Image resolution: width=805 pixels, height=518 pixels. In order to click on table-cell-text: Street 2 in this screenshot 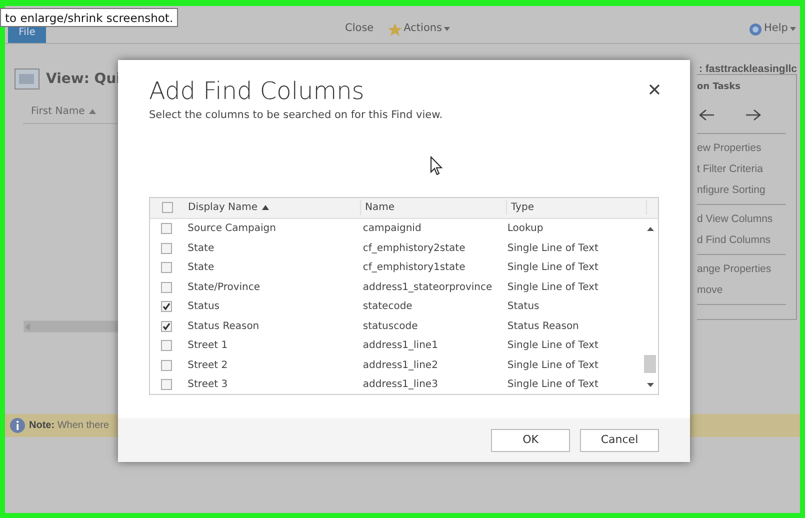, I will do `click(207, 365)`.